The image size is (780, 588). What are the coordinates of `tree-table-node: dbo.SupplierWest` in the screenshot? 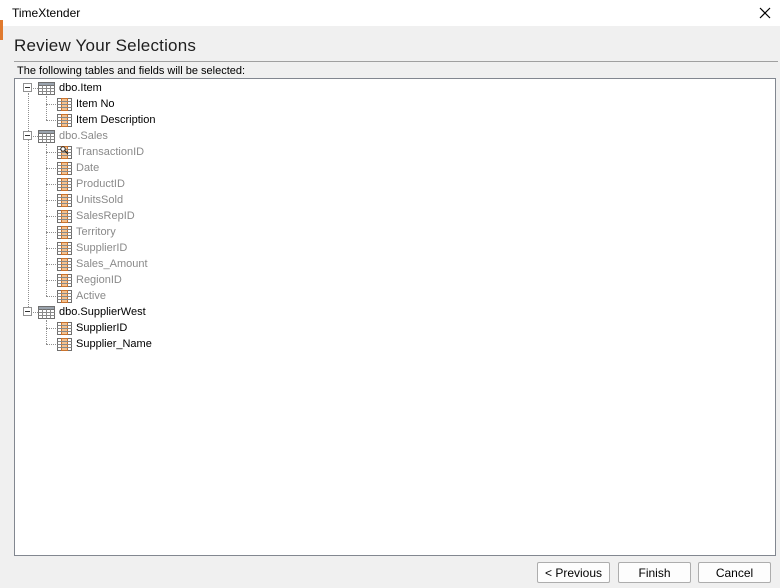 It's located at (92, 312).